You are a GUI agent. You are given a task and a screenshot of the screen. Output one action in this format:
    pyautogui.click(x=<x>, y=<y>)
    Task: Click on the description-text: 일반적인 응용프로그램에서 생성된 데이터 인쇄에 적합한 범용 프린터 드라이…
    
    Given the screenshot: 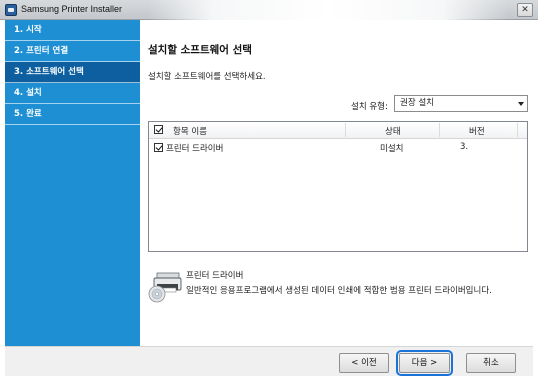 What is the action you would take?
    pyautogui.click(x=339, y=291)
    